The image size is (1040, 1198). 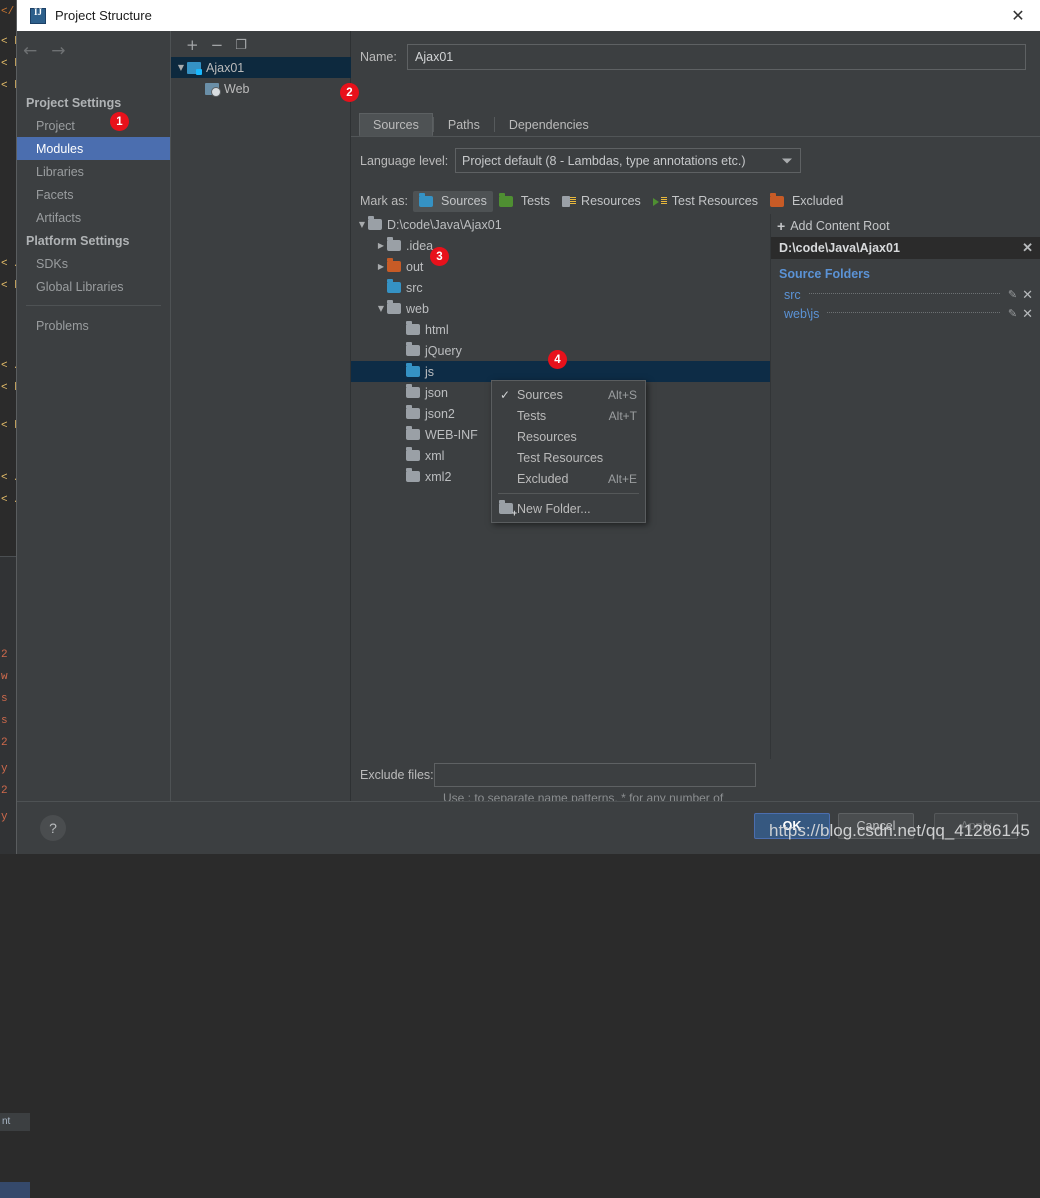 I want to click on tree-row-label: src, so click(x=414, y=287).